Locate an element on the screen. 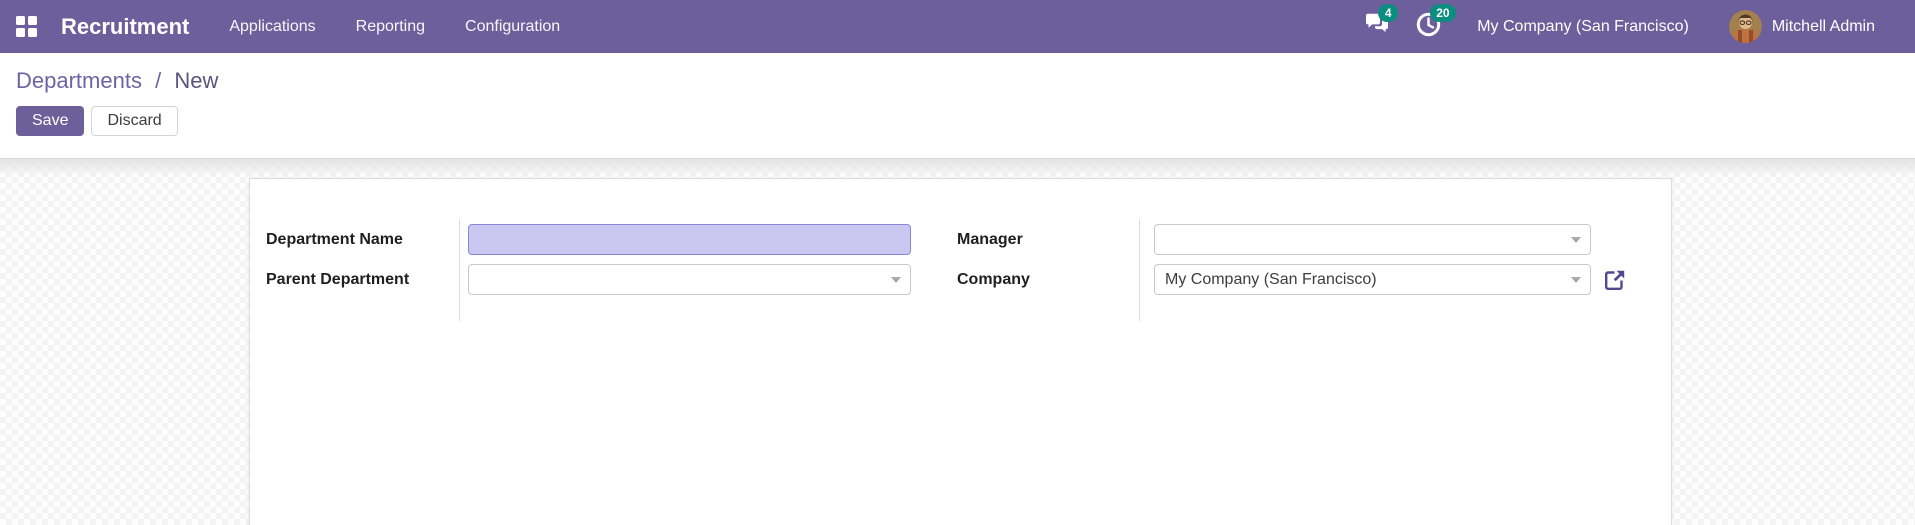 The image size is (1915, 525). messages-button: 4 is located at coordinates (1381, 22).